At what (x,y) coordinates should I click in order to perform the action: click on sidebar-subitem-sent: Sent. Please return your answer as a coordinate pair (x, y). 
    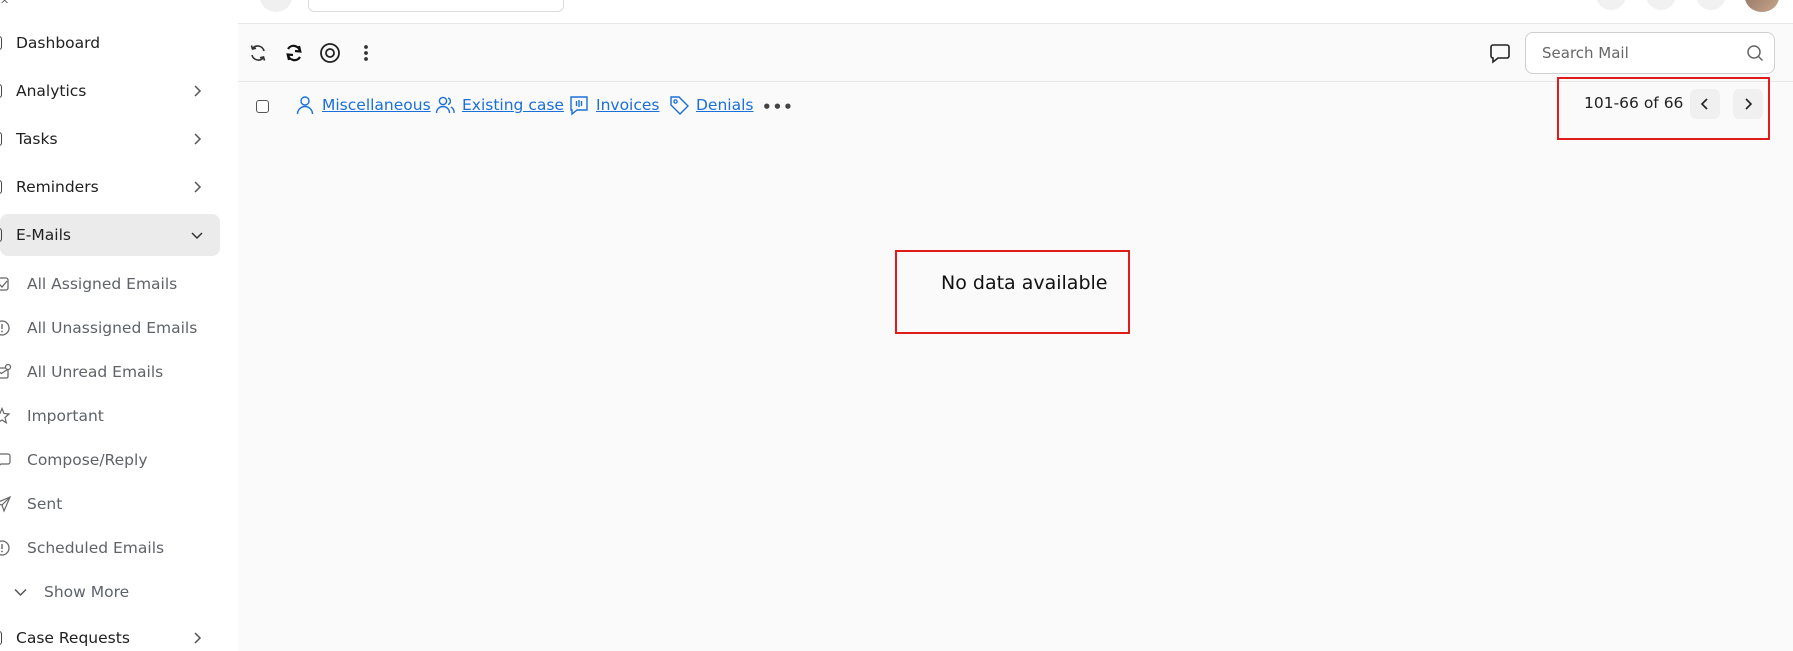
    Looking at the image, I should click on (110, 504).